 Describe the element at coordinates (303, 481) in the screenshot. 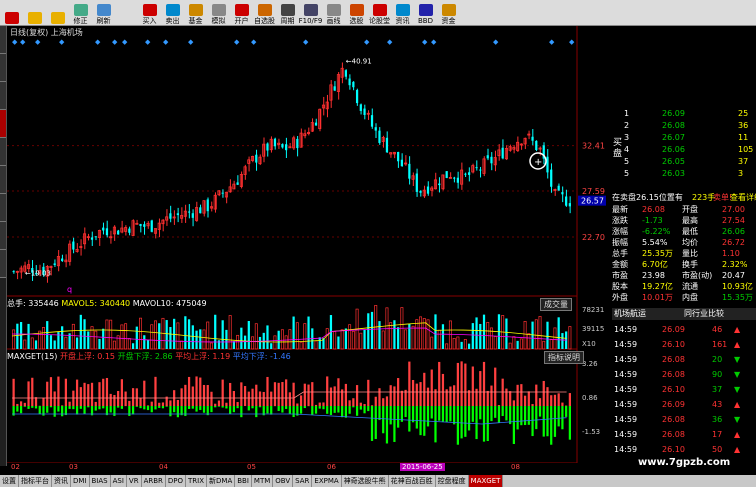

I see `indicator-tab: SAR` at that location.